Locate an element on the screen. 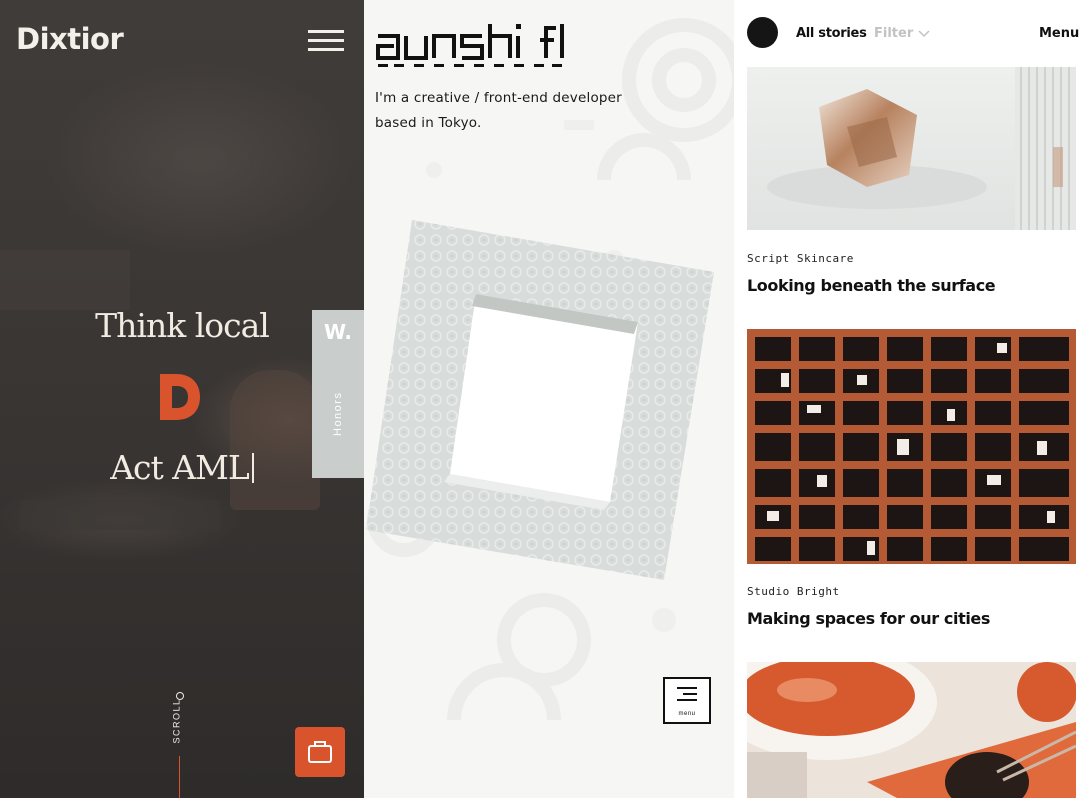  typing-caret is located at coordinates (252, 468).